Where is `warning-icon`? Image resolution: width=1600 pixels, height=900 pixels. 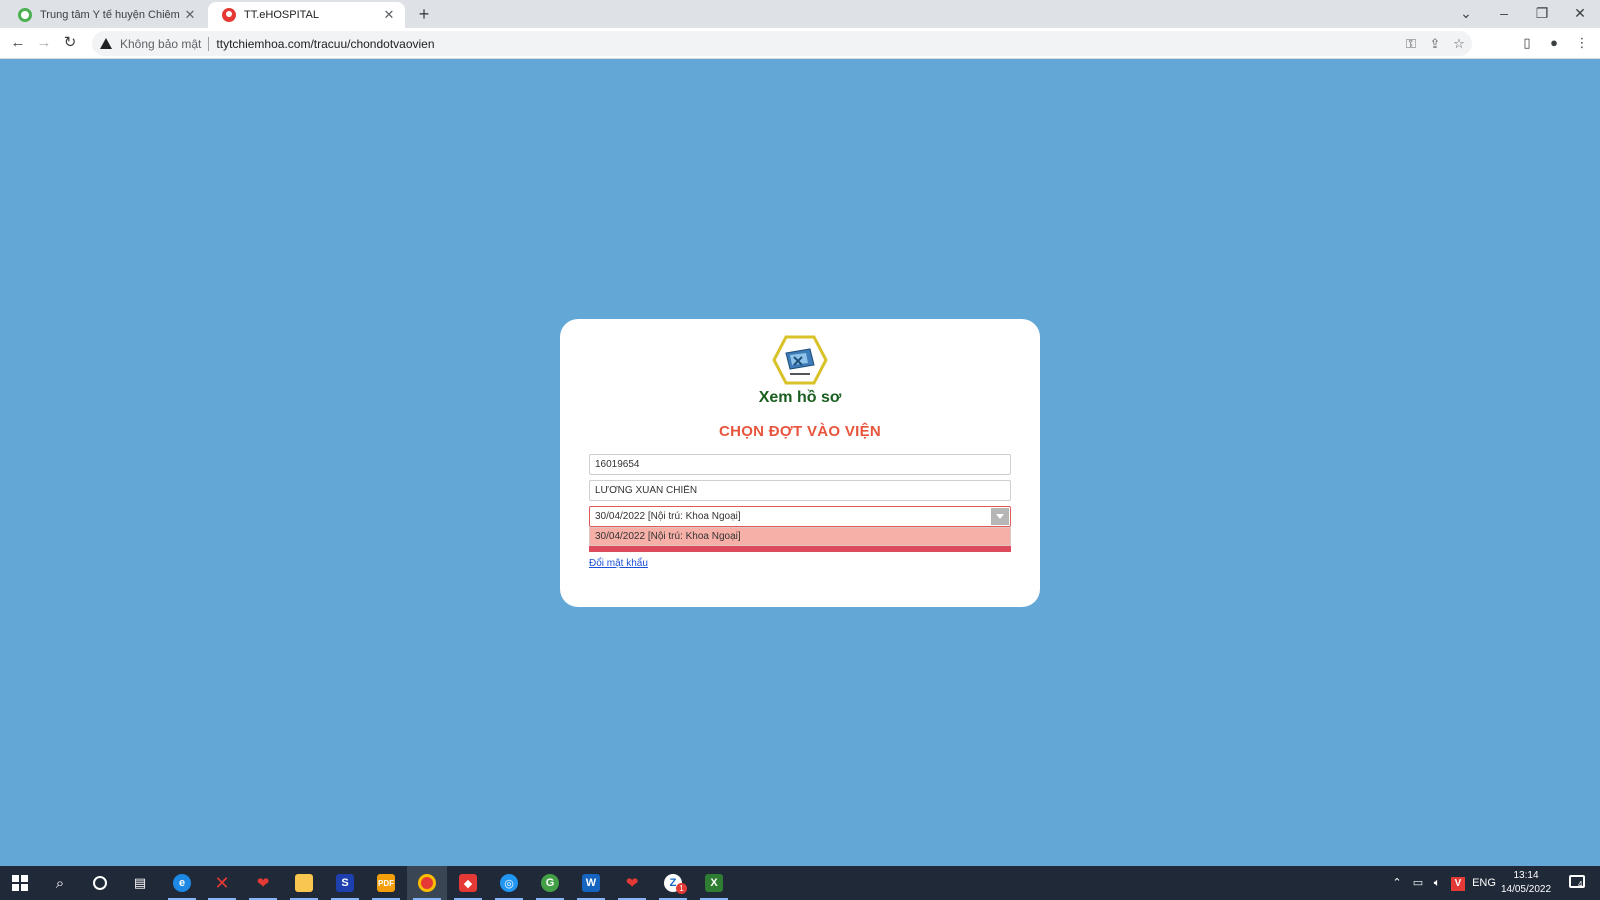
warning-icon is located at coordinates (106, 43).